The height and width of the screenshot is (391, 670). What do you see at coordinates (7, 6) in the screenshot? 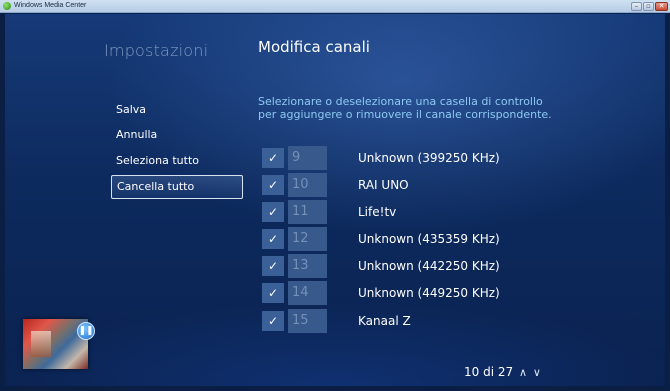
I see `media-center-logo-icon` at bounding box center [7, 6].